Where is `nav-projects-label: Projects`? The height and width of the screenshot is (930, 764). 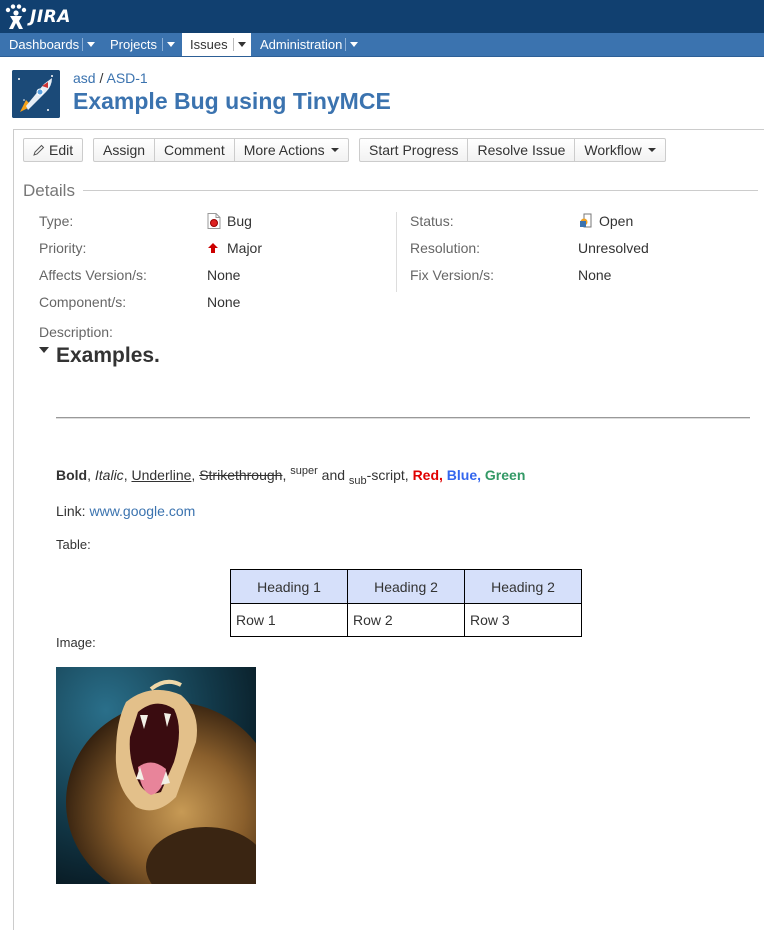 nav-projects-label: Projects is located at coordinates (133, 44).